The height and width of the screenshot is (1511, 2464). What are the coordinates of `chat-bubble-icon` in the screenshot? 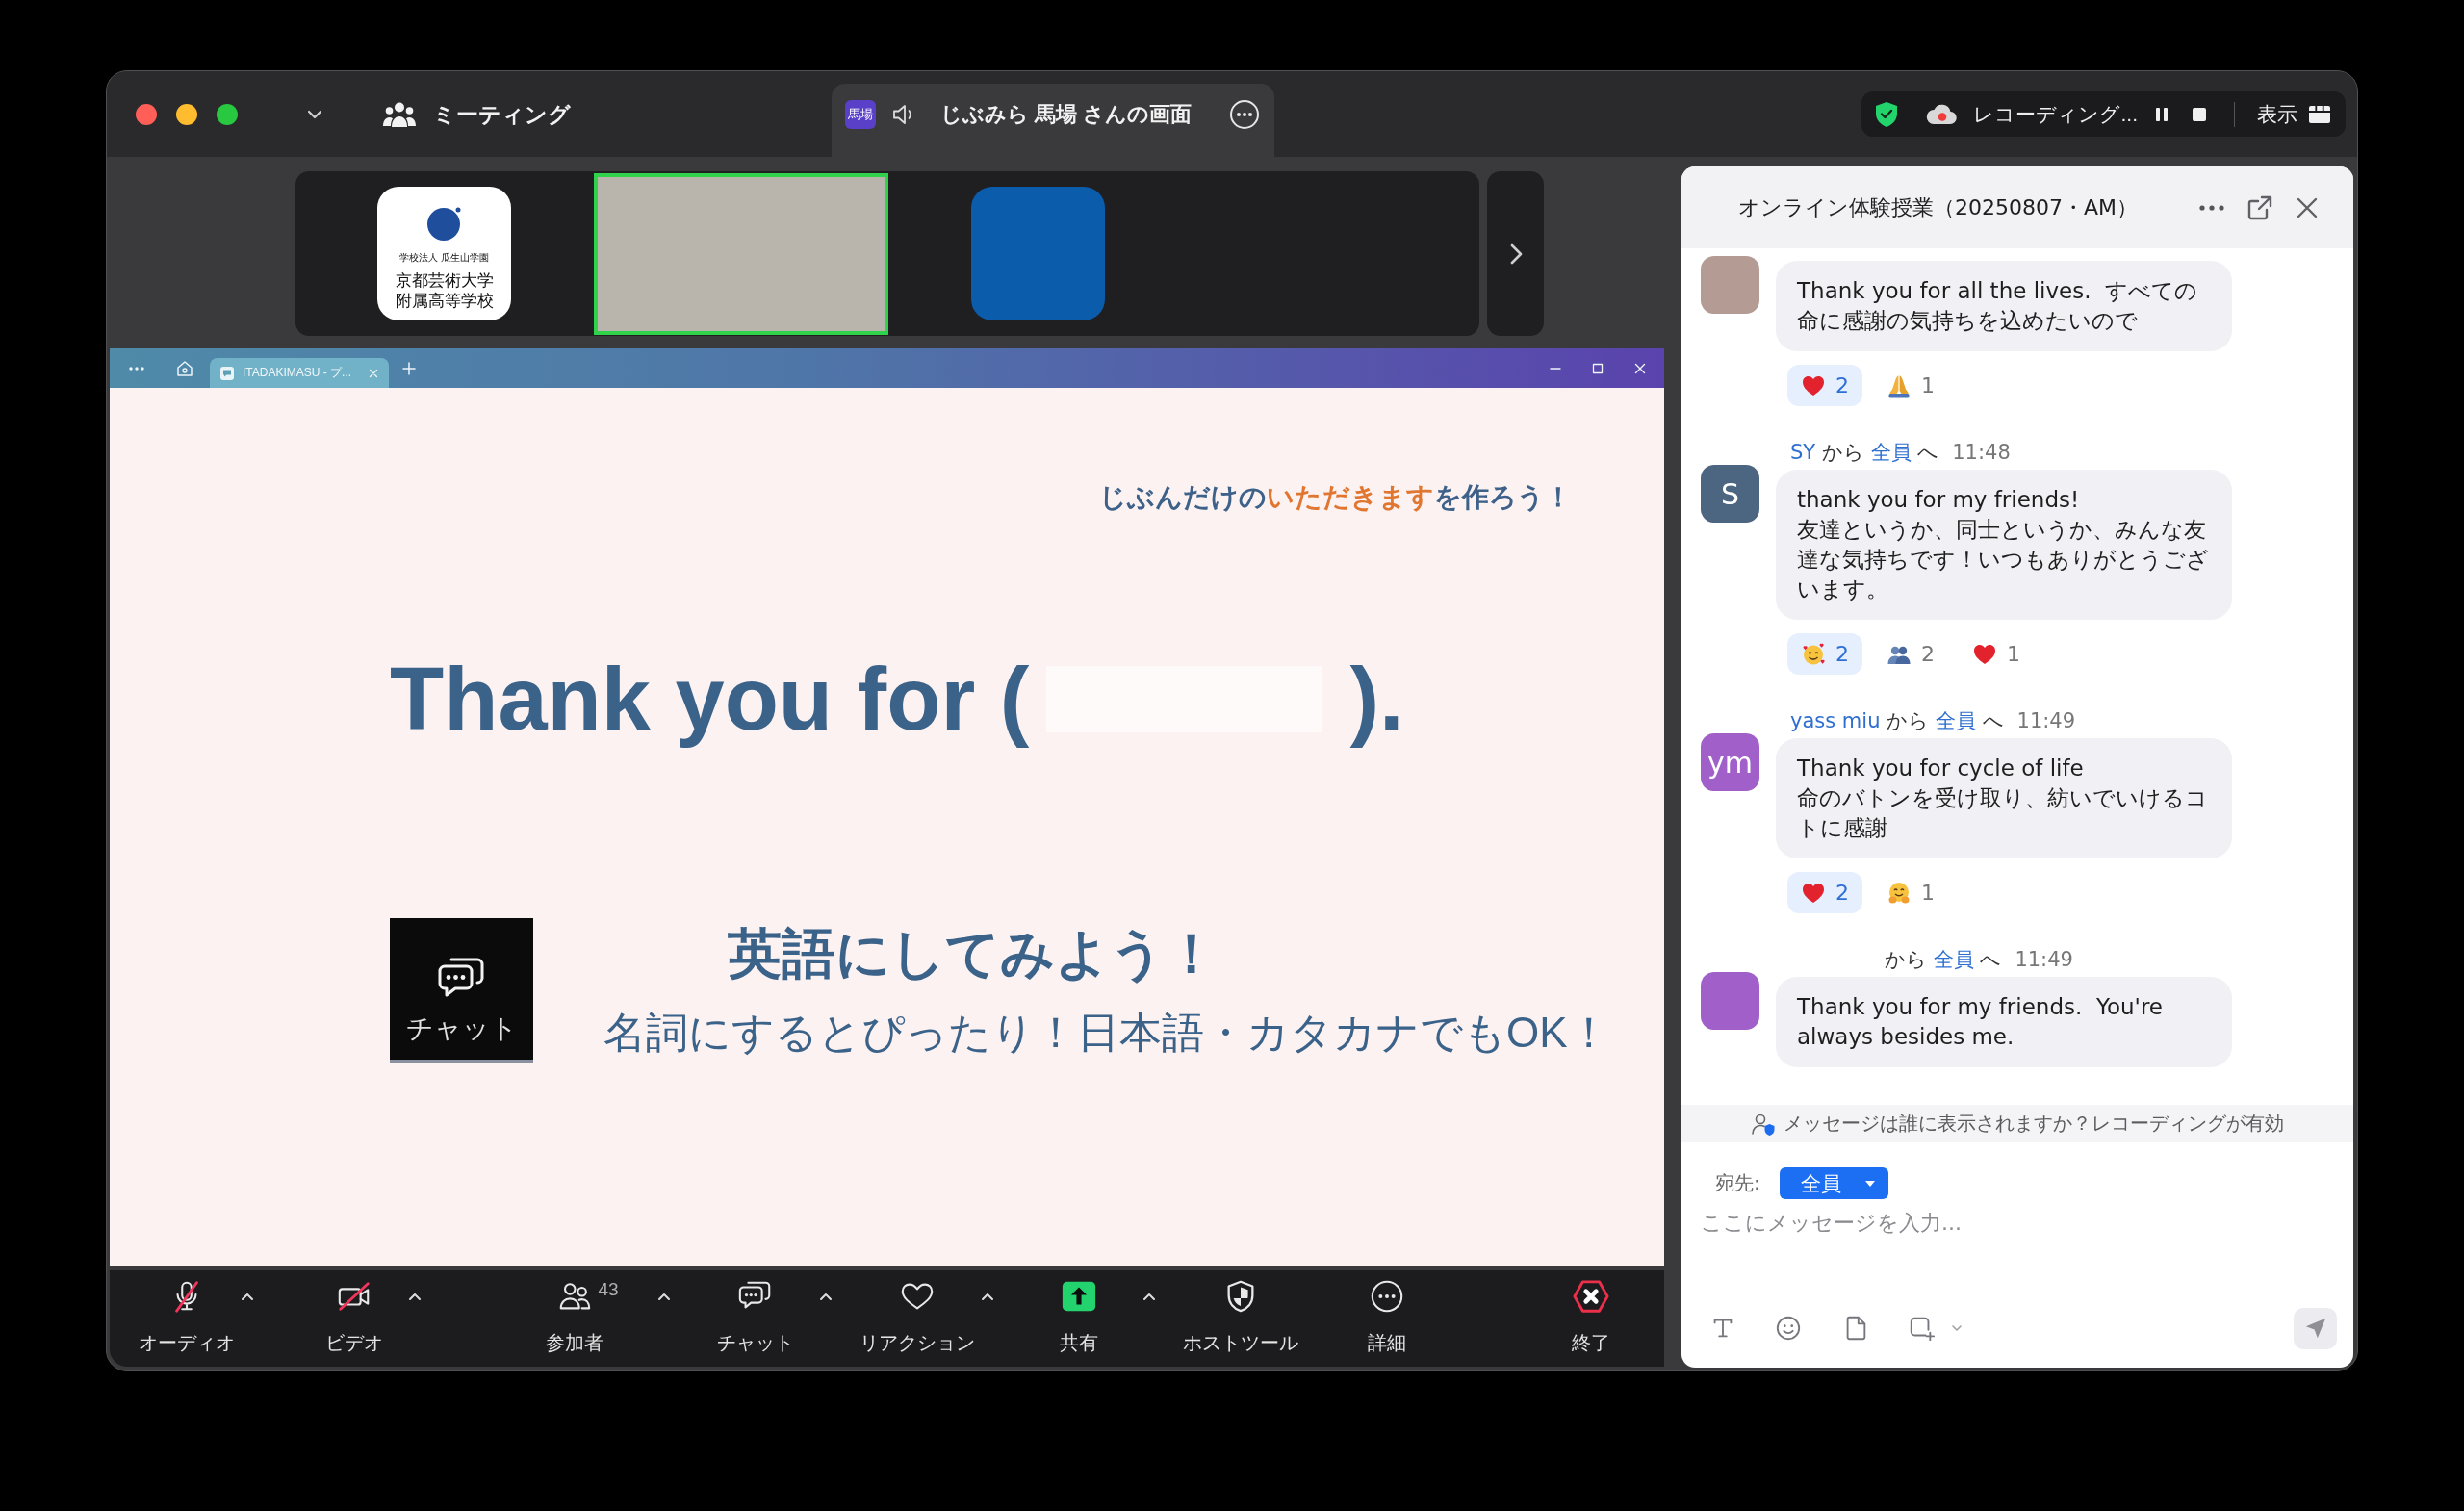 It's located at (227, 373).